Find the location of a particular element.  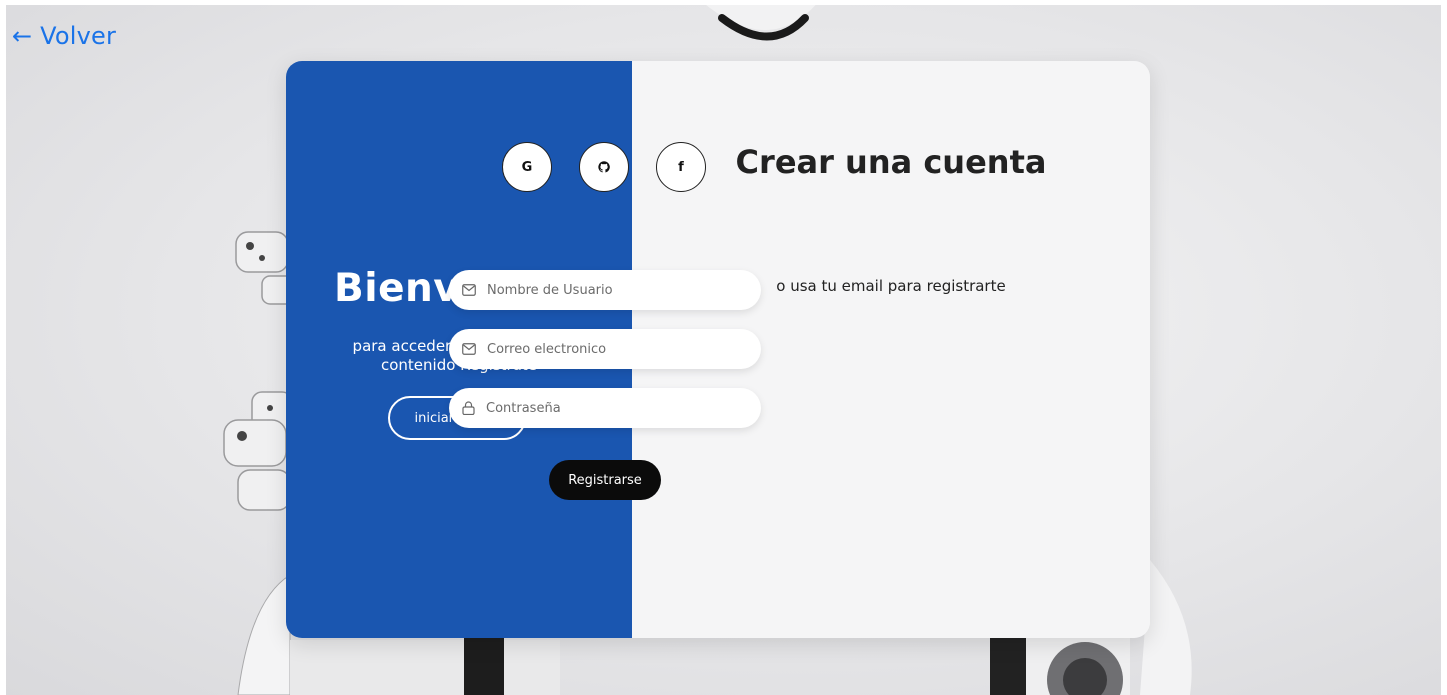

screen-border-right is located at coordinates (1444, 347).